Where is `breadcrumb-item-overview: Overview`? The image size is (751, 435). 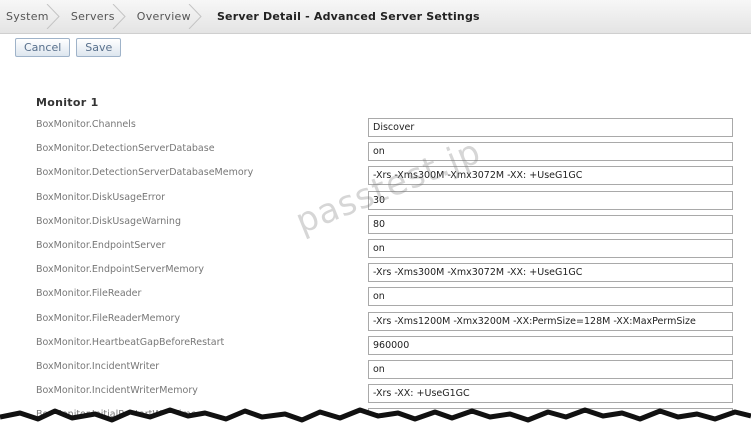
breadcrumb-item-overview: Overview is located at coordinates (165, 16).